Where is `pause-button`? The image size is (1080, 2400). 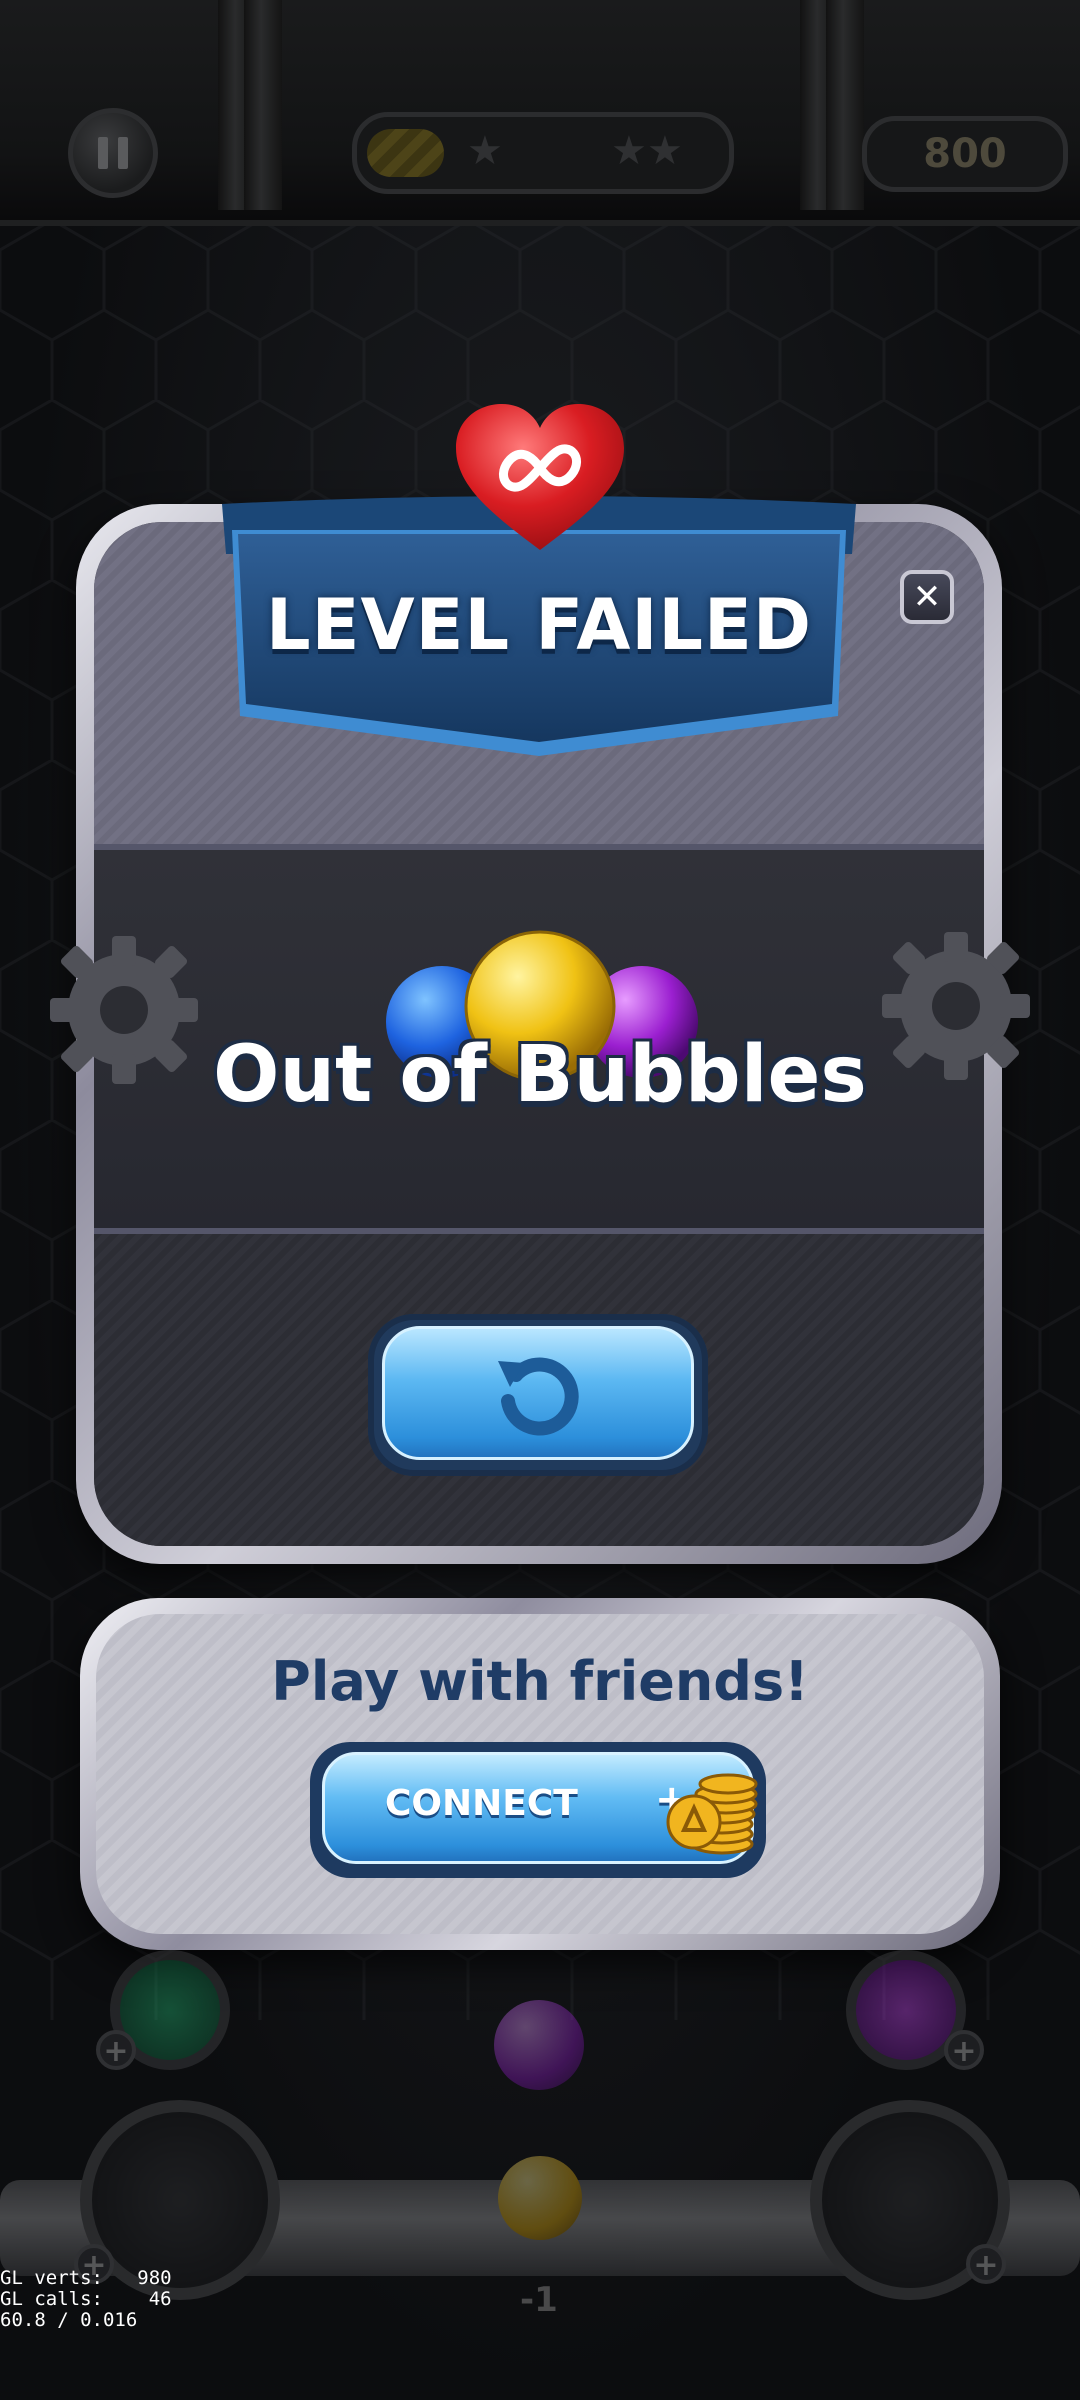
pause-button is located at coordinates (113, 153).